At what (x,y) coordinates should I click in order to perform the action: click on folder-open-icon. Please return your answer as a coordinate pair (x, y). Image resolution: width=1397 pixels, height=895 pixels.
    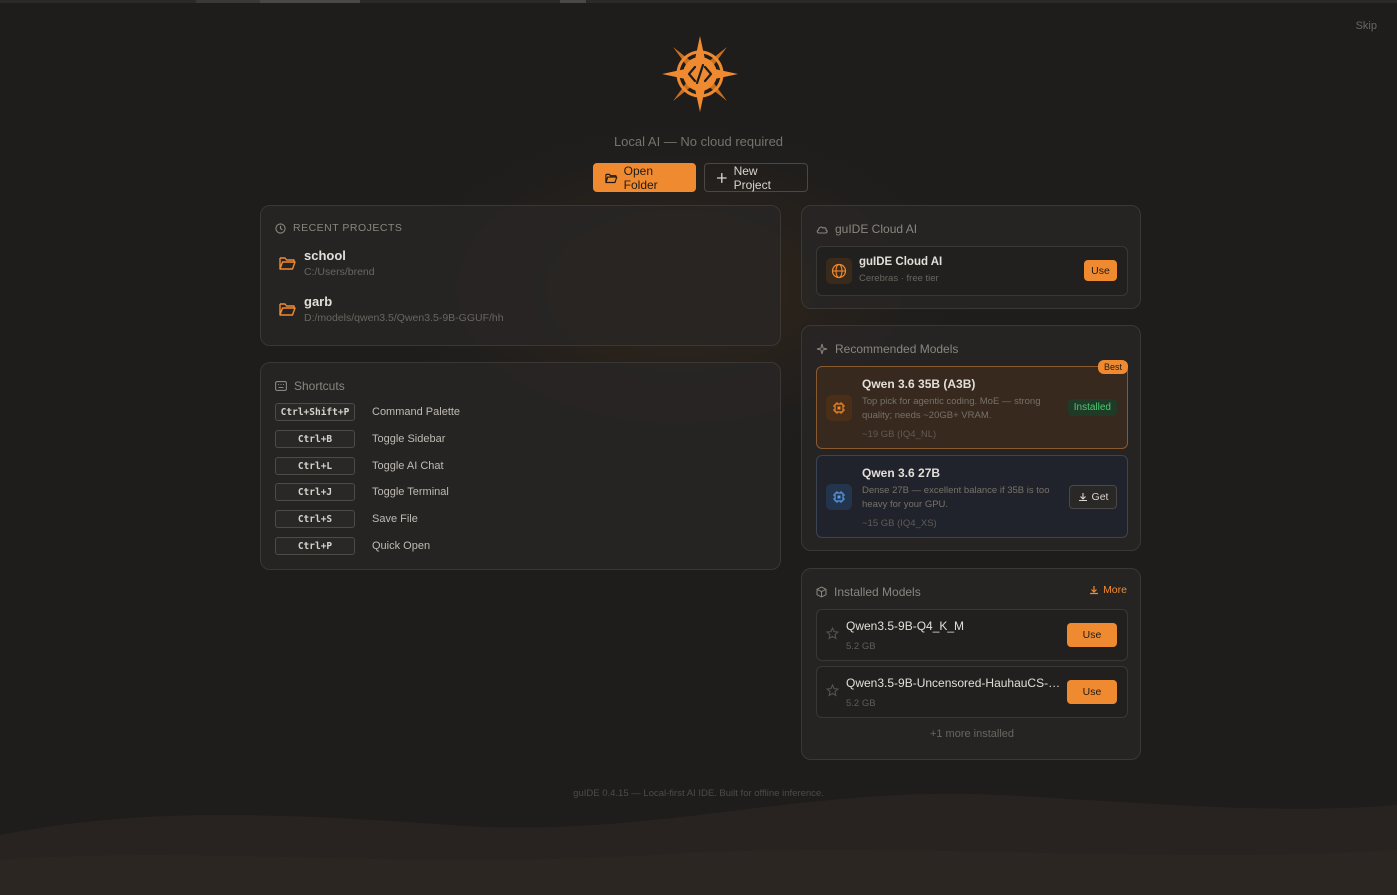
    Looking at the image, I should click on (611, 178).